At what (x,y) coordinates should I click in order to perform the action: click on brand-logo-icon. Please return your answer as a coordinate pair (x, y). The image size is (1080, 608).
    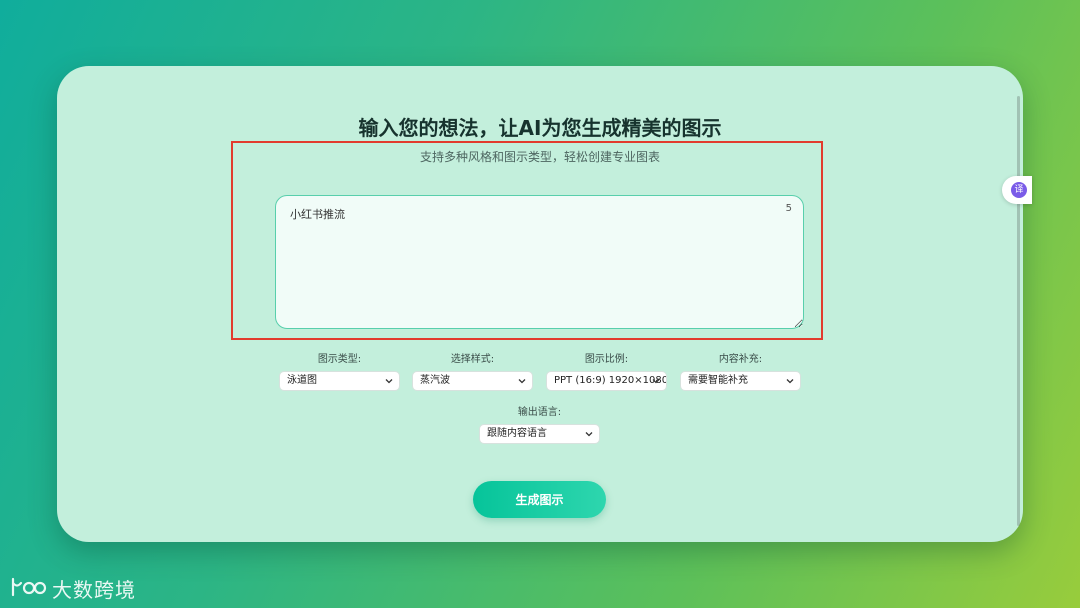
    Looking at the image, I should click on (29, 587).